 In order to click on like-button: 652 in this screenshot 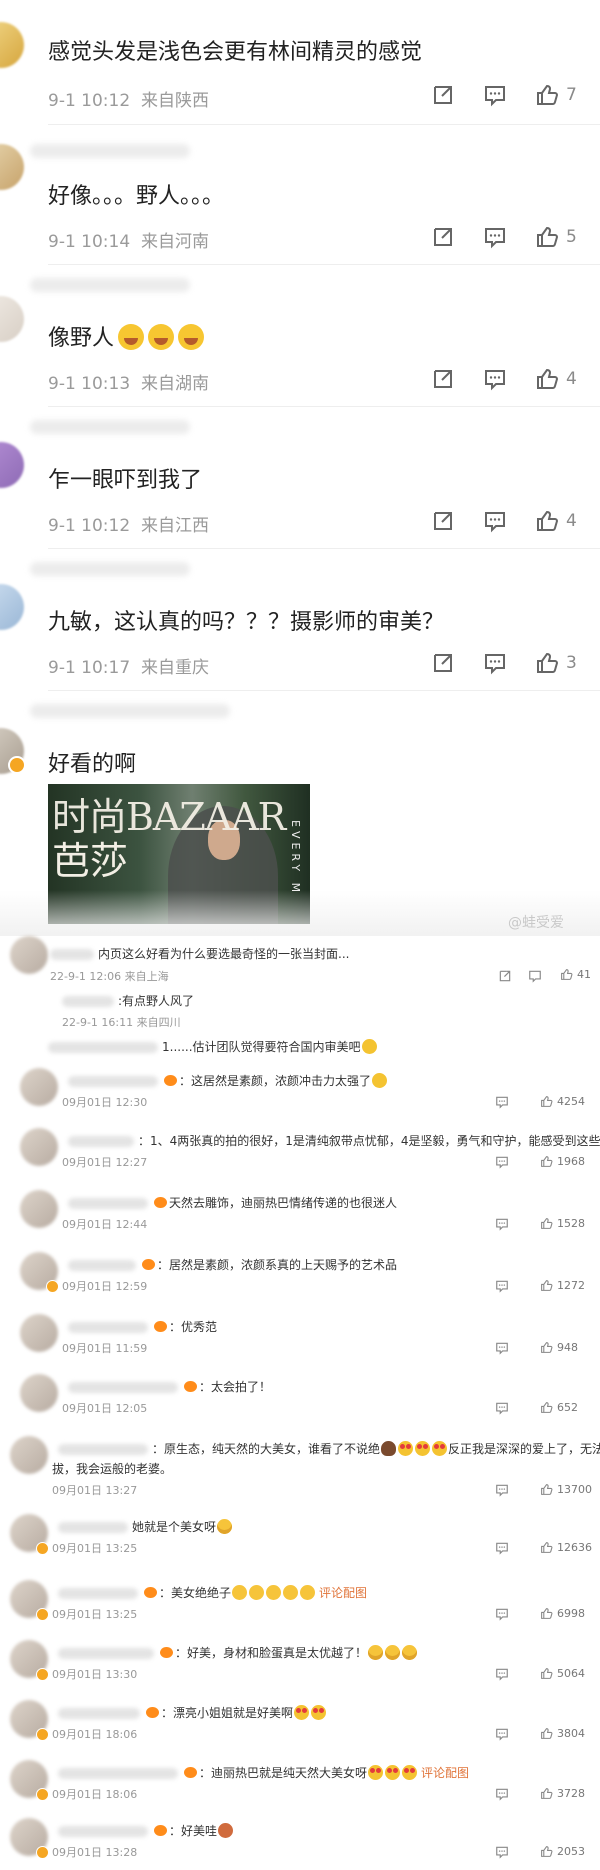, I will do `click(559, 1407)`.